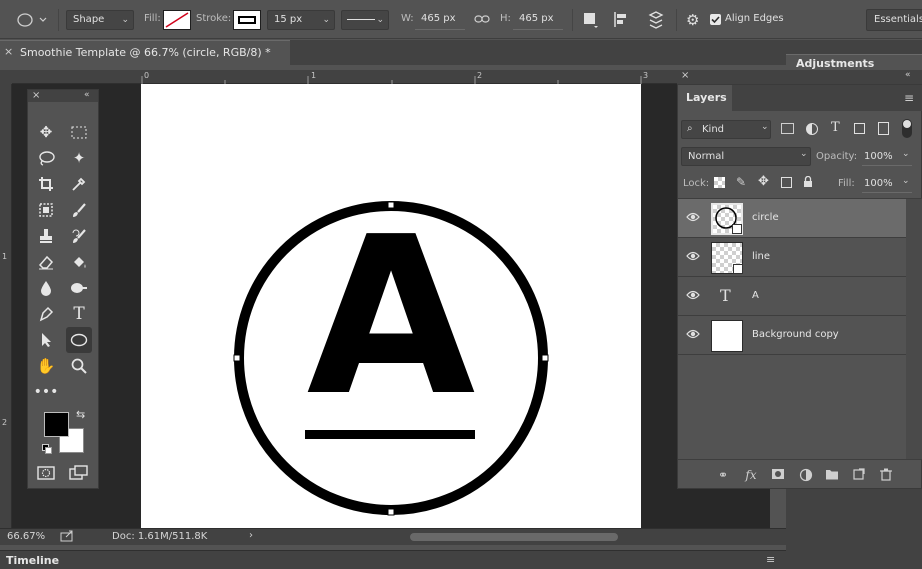 This screenshot has width=922, height=569. What do you see at coordinates (886, 475) in the screenshot?
I see `trash-icon` at bounding box center [886, 475].